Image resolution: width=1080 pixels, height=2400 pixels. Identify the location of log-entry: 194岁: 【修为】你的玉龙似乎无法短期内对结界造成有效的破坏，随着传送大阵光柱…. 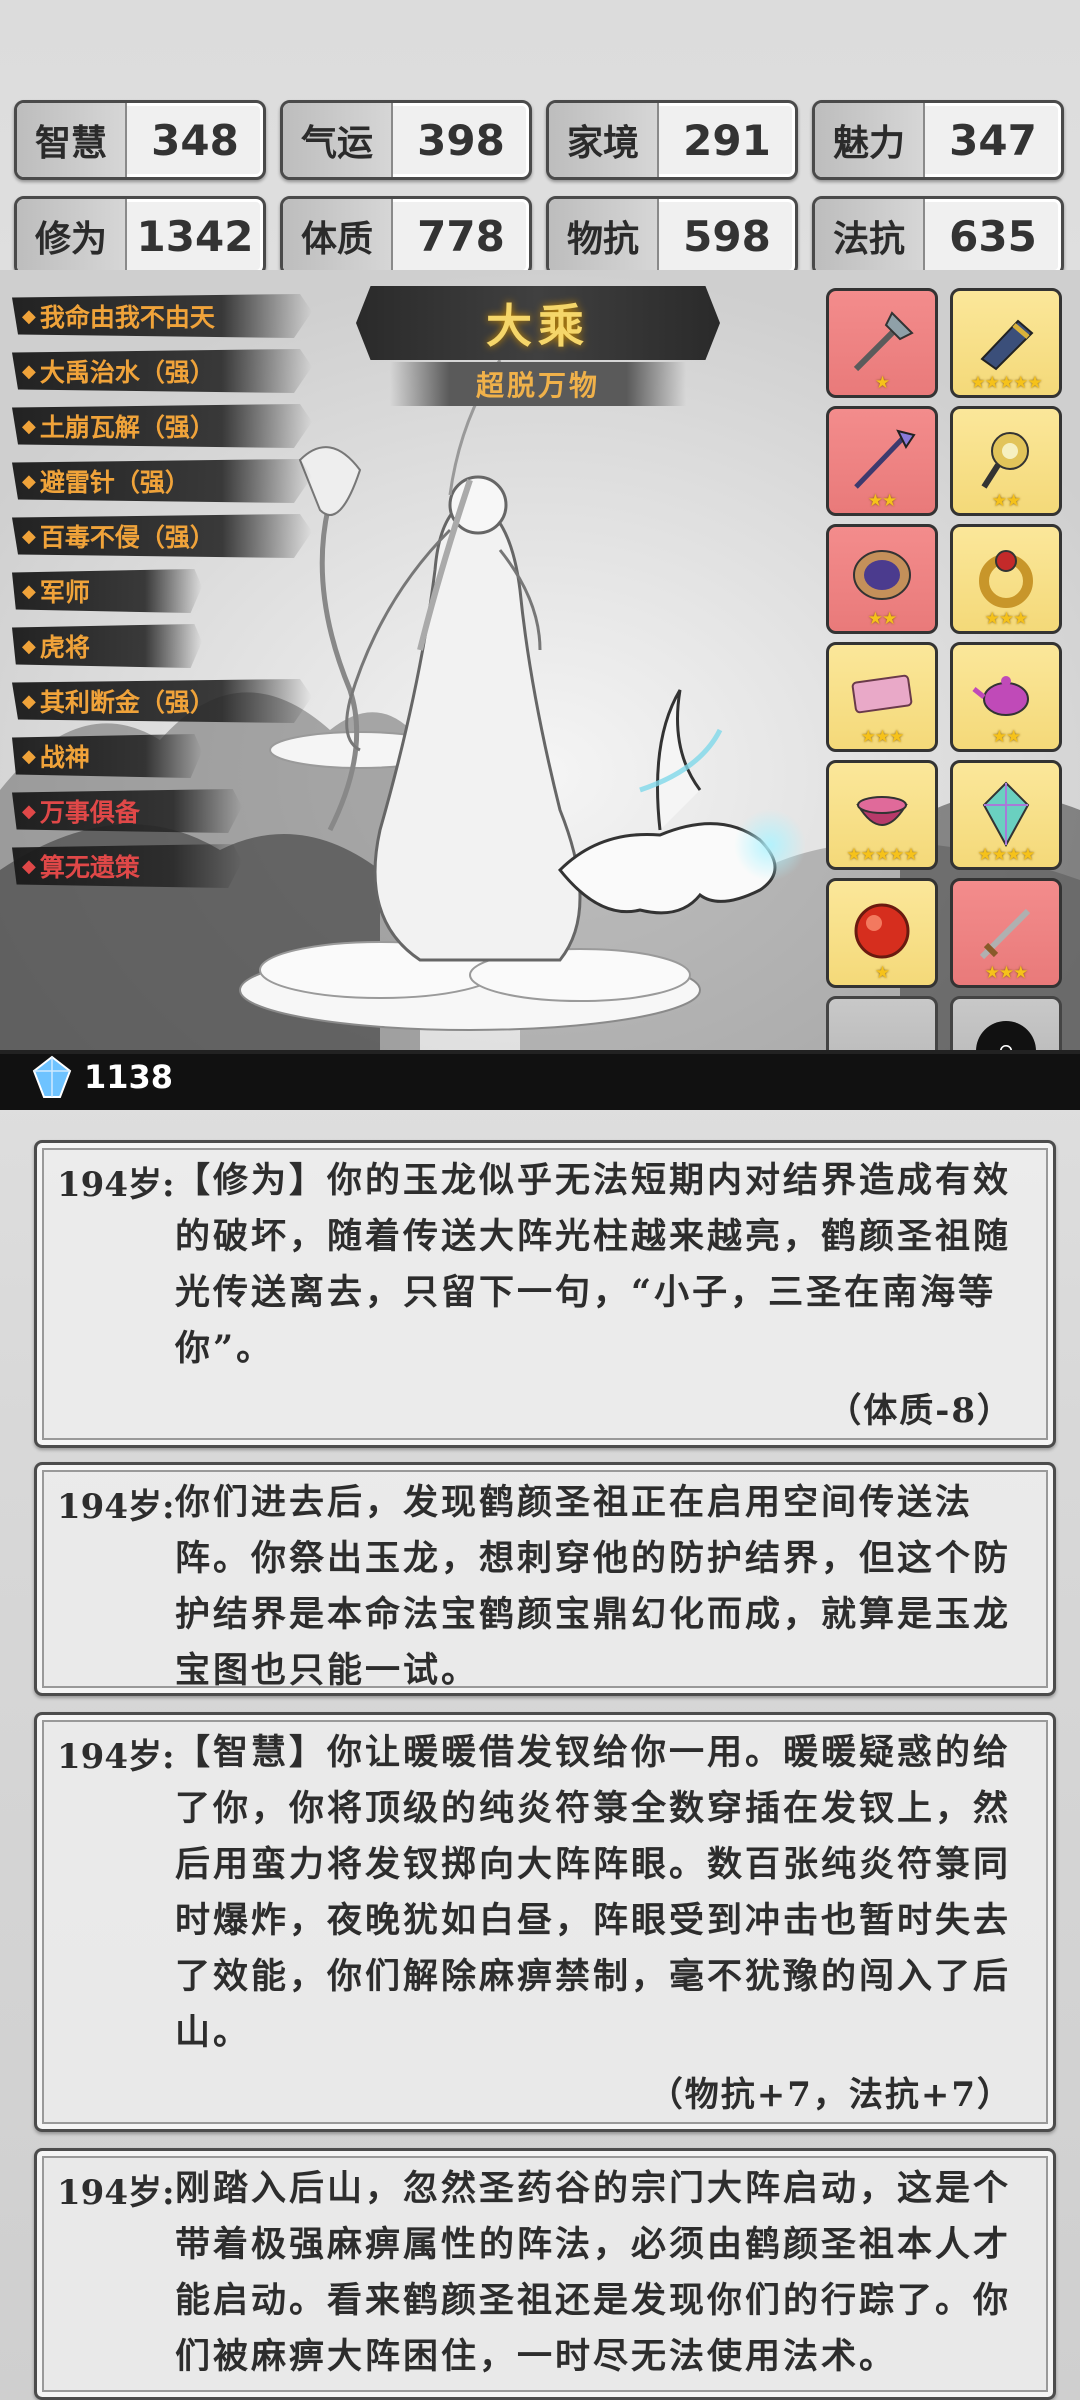
(545, 1294).